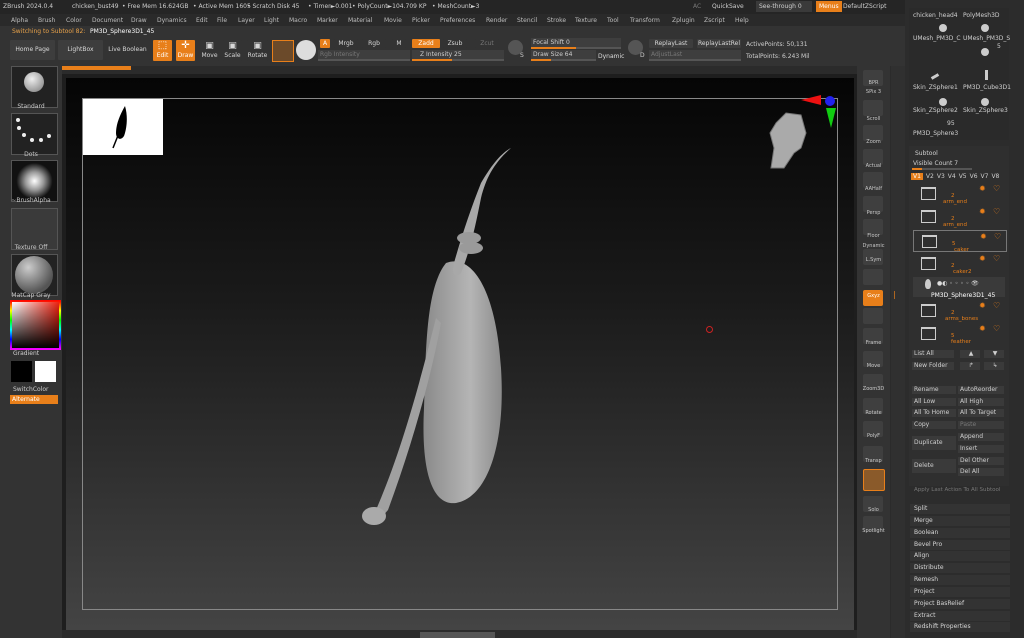 This screenshot has height=638, width=1024. What do you see at coordinates (981, 15) in the screenshot?
I see `tool-polymesh3d: PolyMesh3D` at bounding box center [981, 15].